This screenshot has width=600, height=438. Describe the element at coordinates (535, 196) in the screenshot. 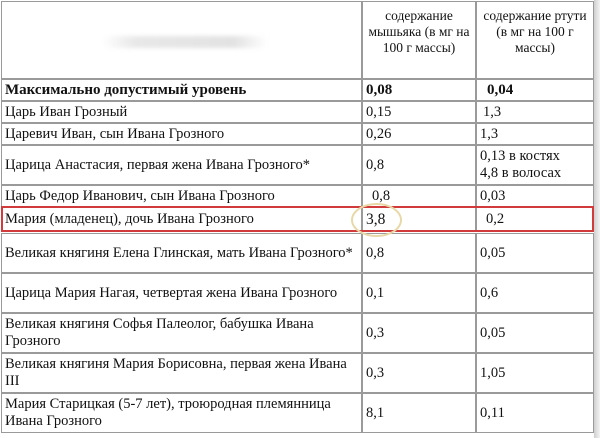

I see `row-mercury: 0,03` at that location.